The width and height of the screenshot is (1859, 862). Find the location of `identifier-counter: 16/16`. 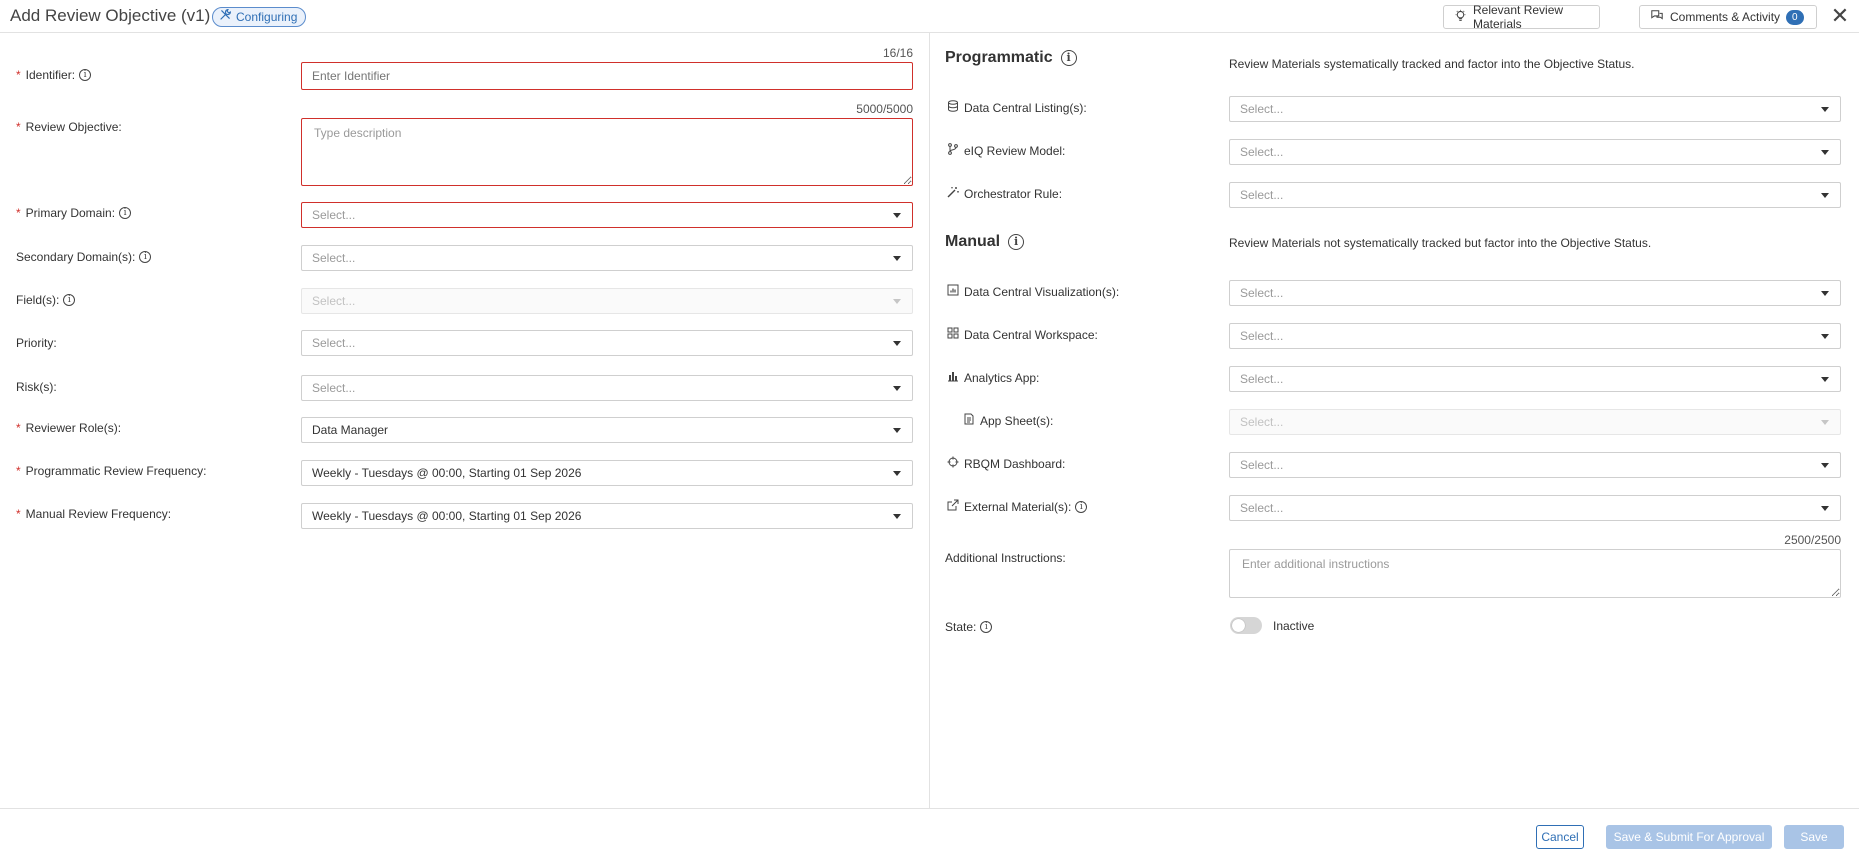

identifier-counter: 16/16 is located at coordinates (897, 53).